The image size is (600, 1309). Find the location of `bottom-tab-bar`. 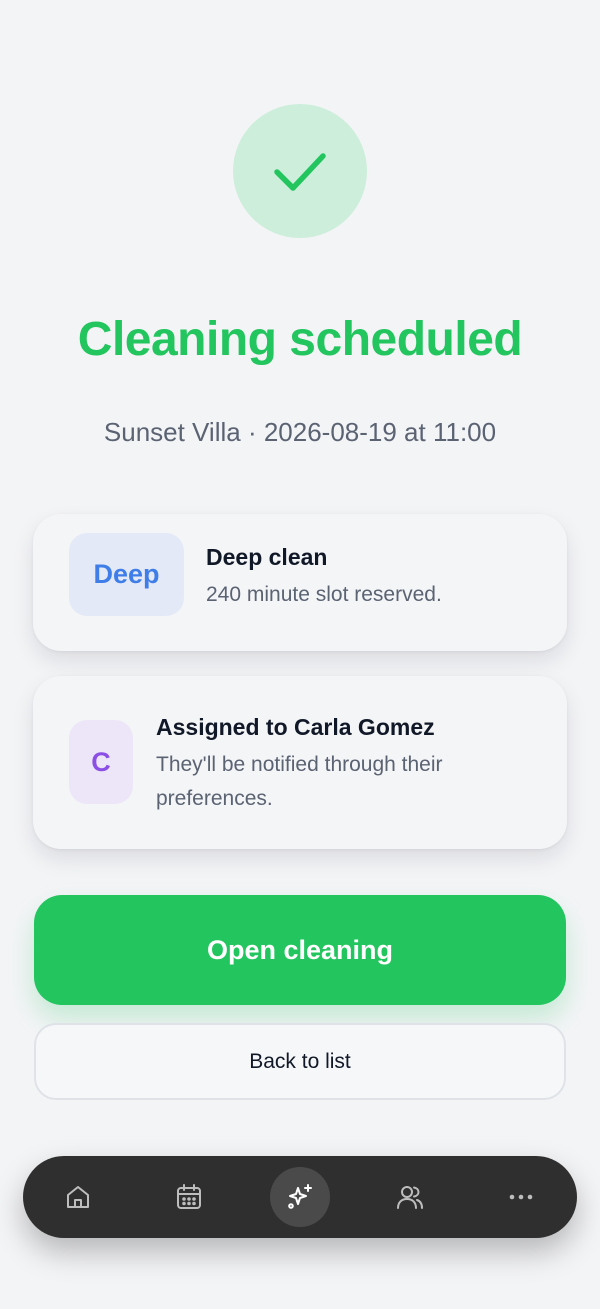

bottom-tab-bar is located at coordinates (300, 1197).